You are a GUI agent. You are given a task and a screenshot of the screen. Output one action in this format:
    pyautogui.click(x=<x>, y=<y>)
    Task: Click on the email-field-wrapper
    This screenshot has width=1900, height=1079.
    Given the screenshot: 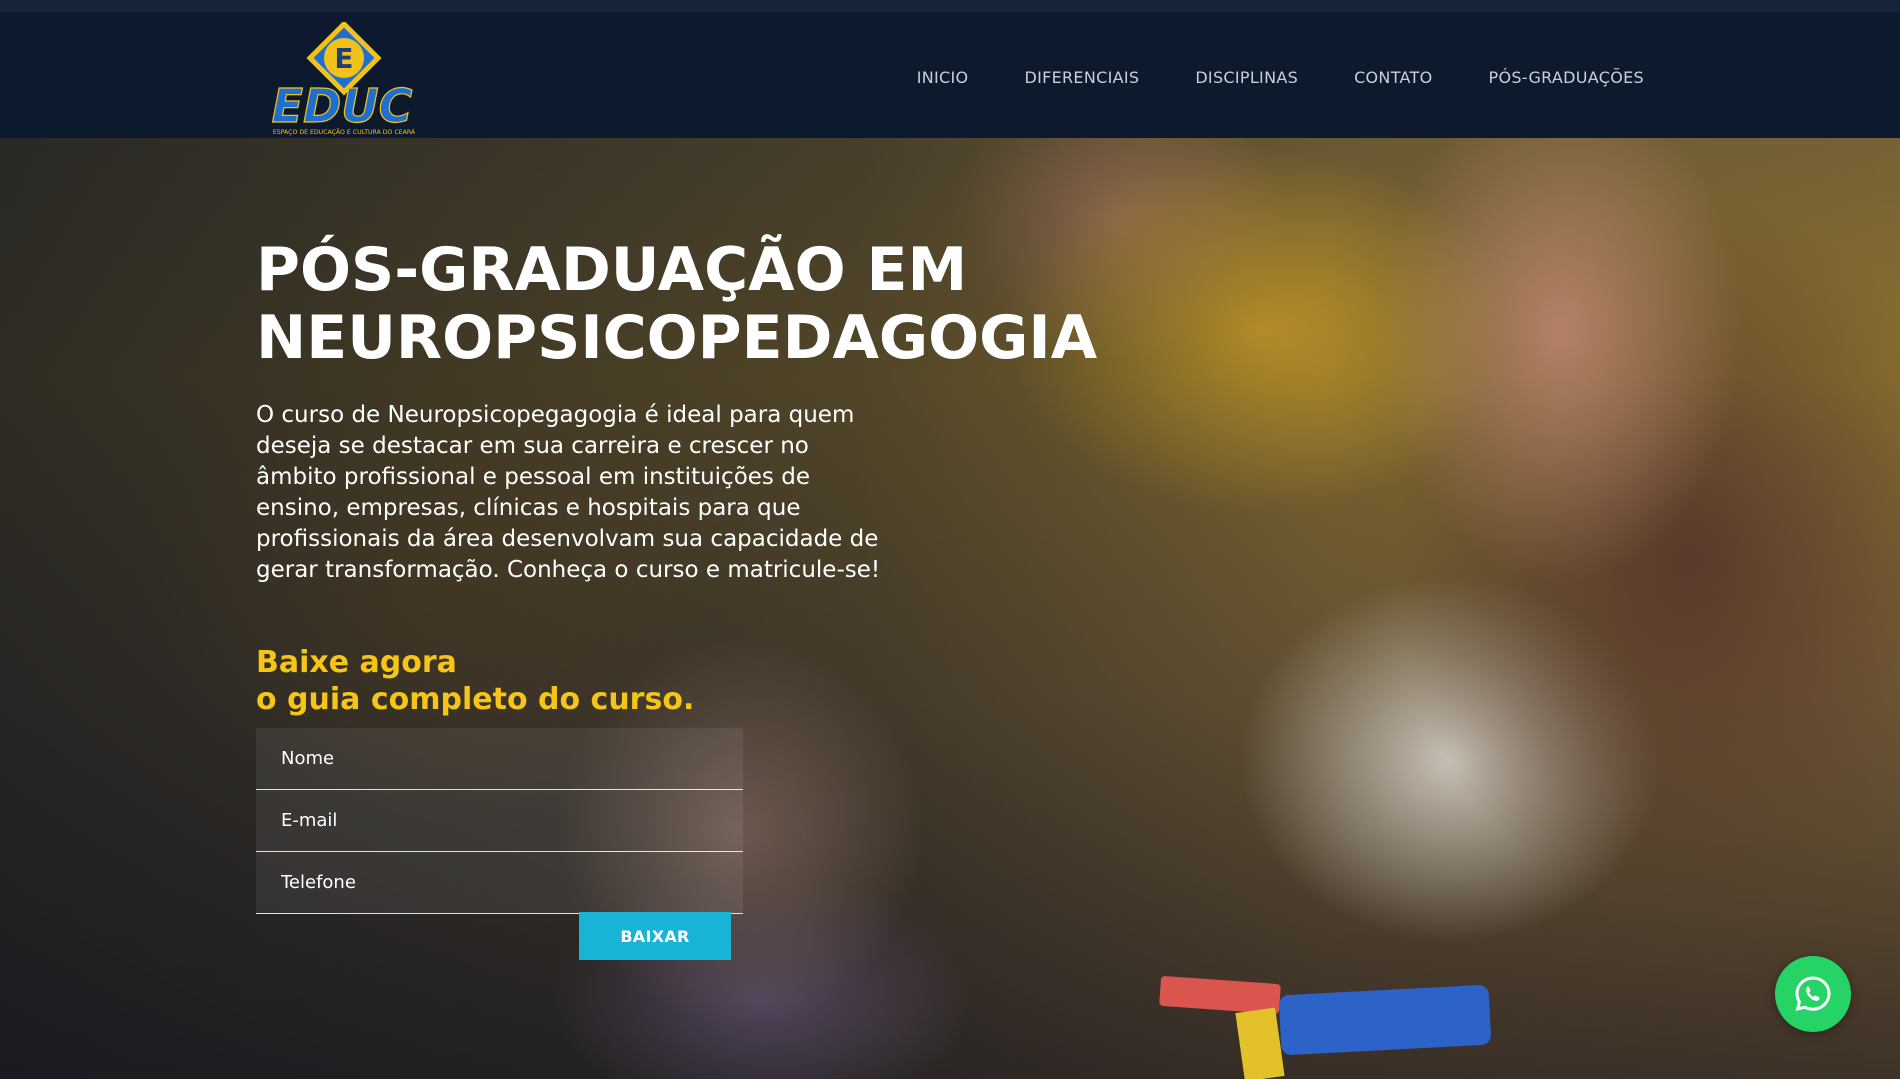 What is the action you would take?
    pyautogui.click(x=499, y=821)
    